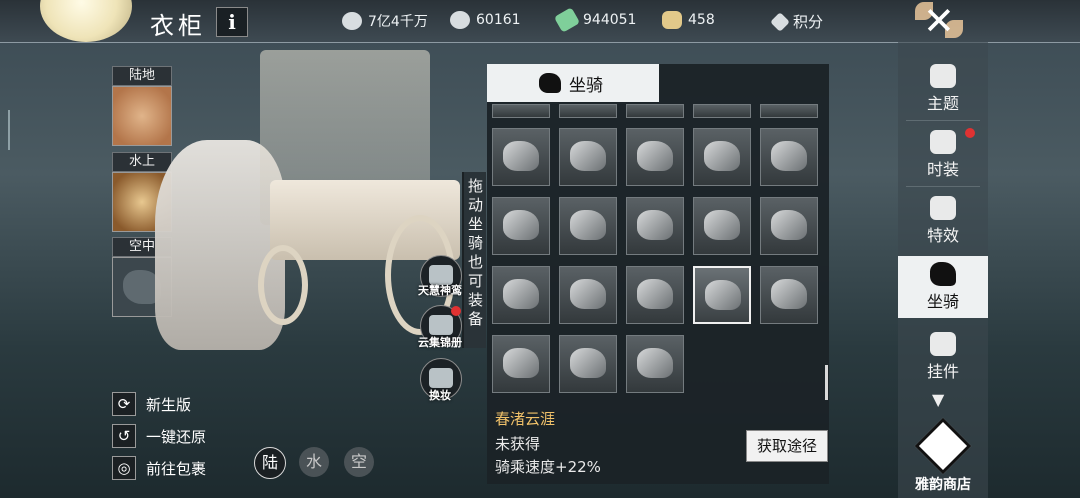  Describe the element at coordinates (943, 344) in the screenshot. I see `pendant-icon` at that location.